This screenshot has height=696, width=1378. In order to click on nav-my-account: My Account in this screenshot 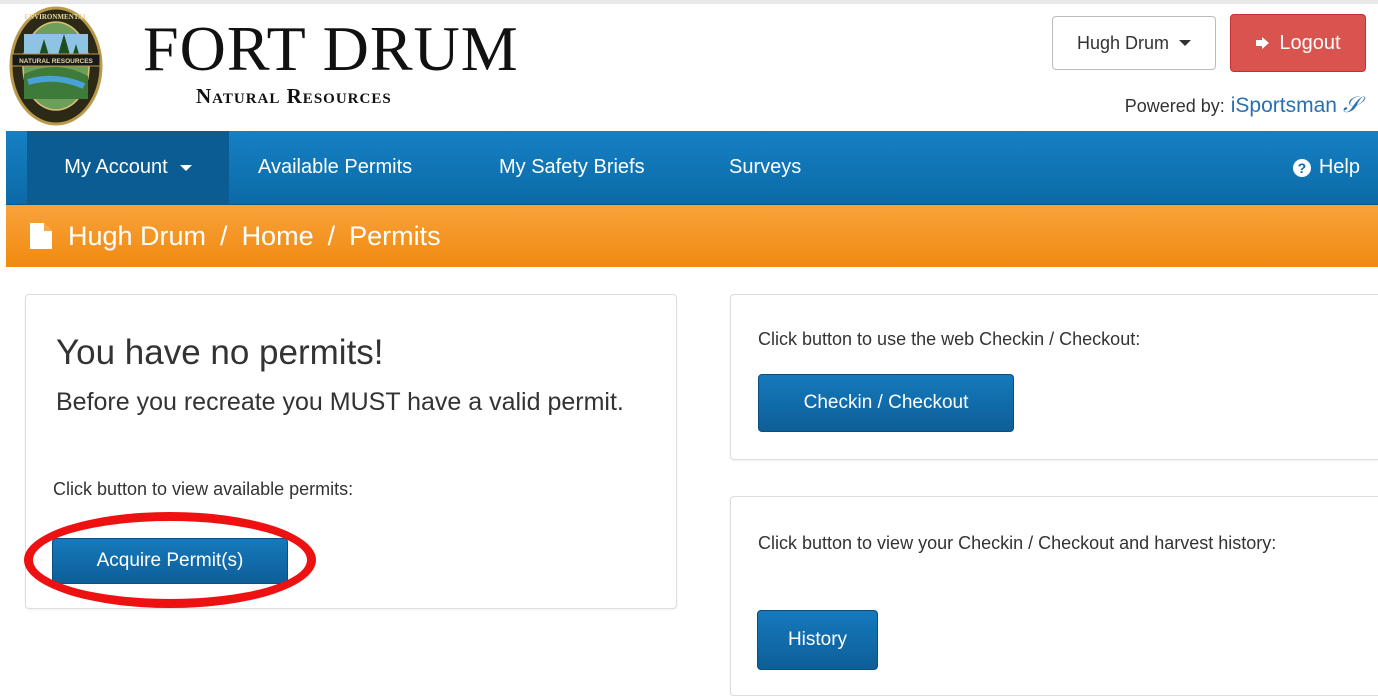, I will do `click(128, 167)`.